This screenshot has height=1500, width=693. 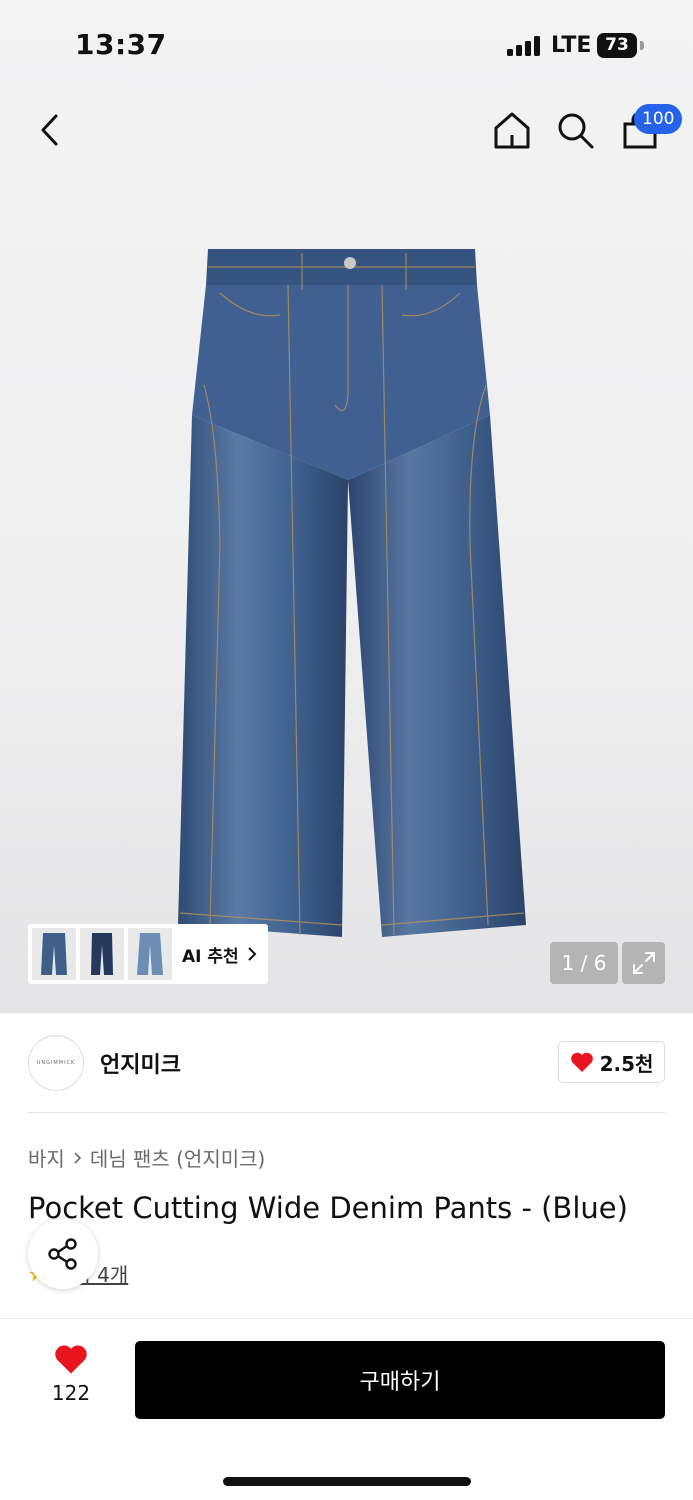 I want to click on breadcrumb: 바지 데님 팬츠 (언지미크), so click(x=146, y=1157).